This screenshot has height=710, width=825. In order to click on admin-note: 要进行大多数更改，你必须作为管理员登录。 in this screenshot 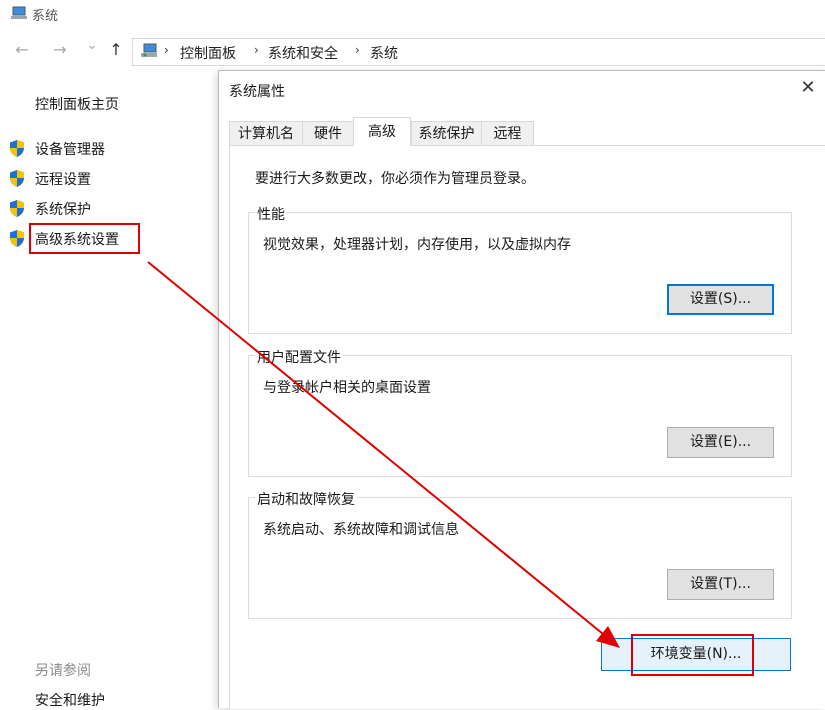, I will do `click(395, 179)`.